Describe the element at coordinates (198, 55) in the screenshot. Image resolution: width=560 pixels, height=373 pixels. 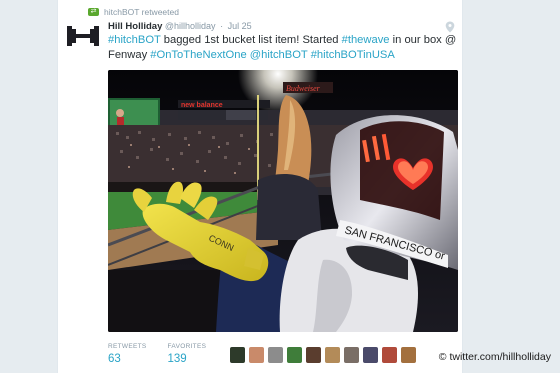
I see `hashtag-link: #OnToTheNextOne` at that location.